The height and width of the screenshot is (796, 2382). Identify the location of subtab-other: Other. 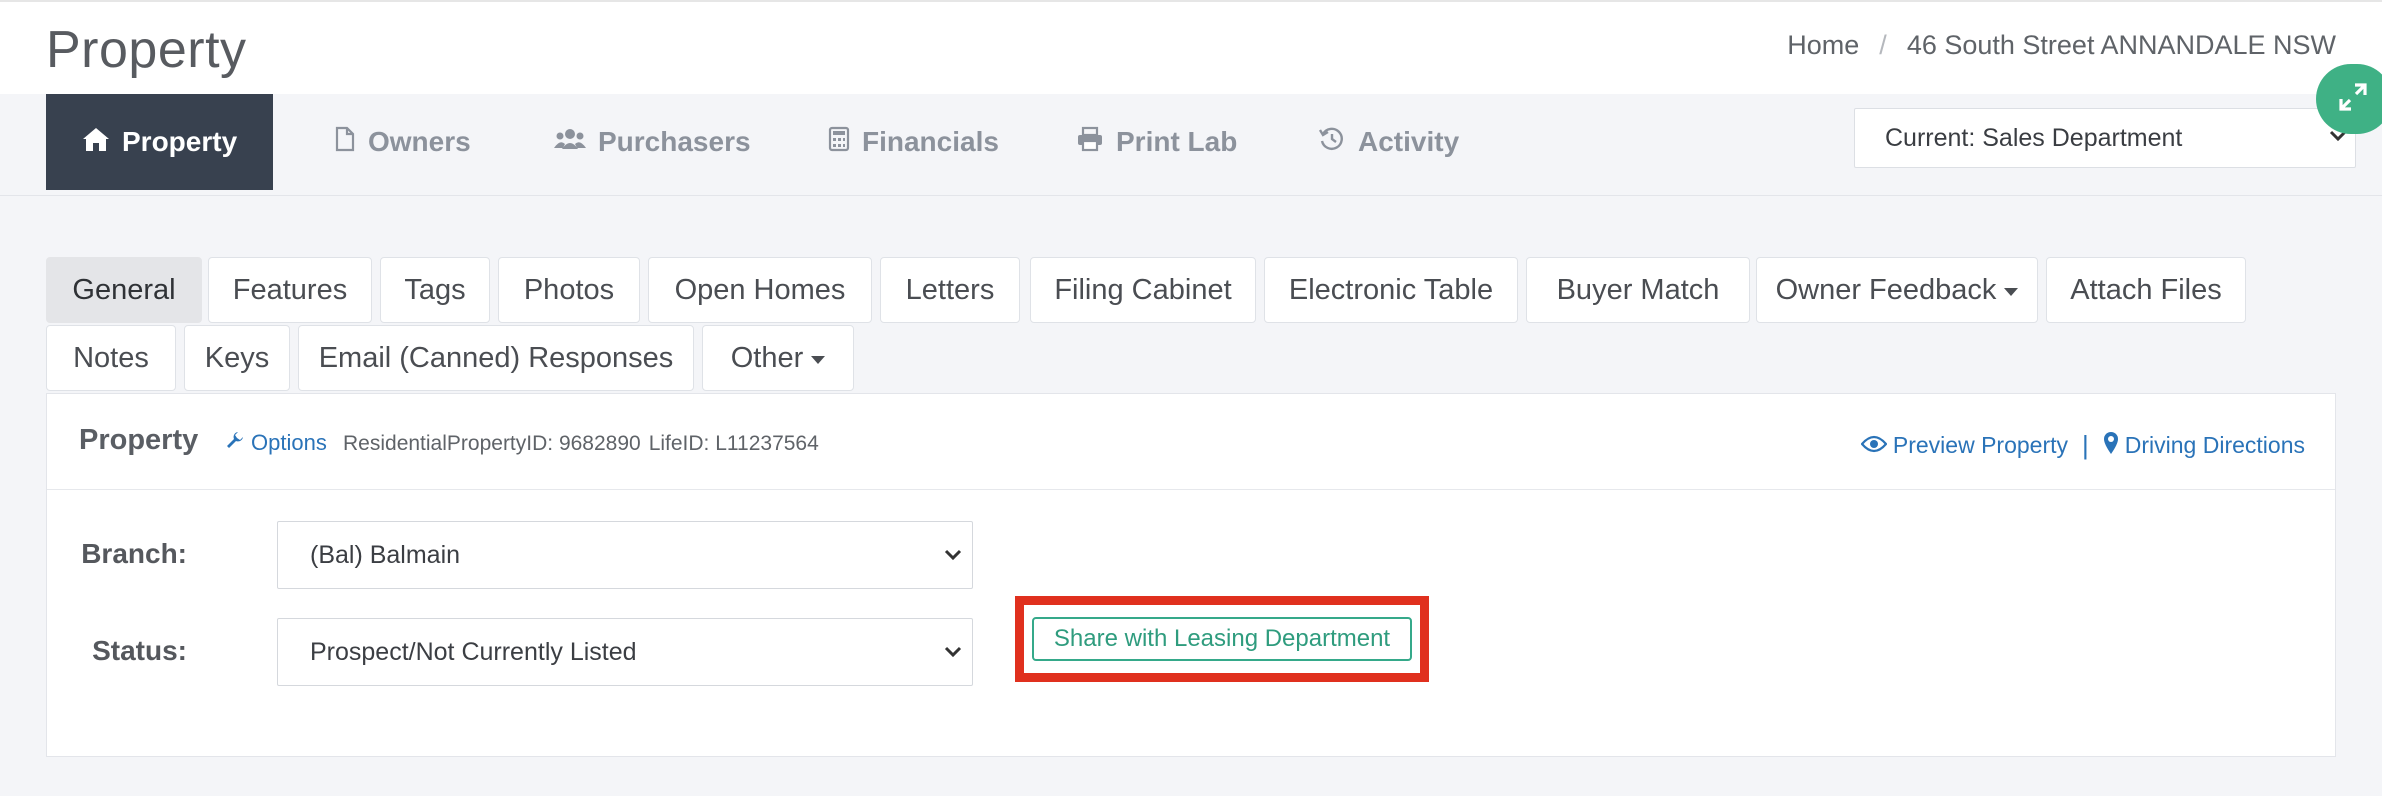
(778, 358).